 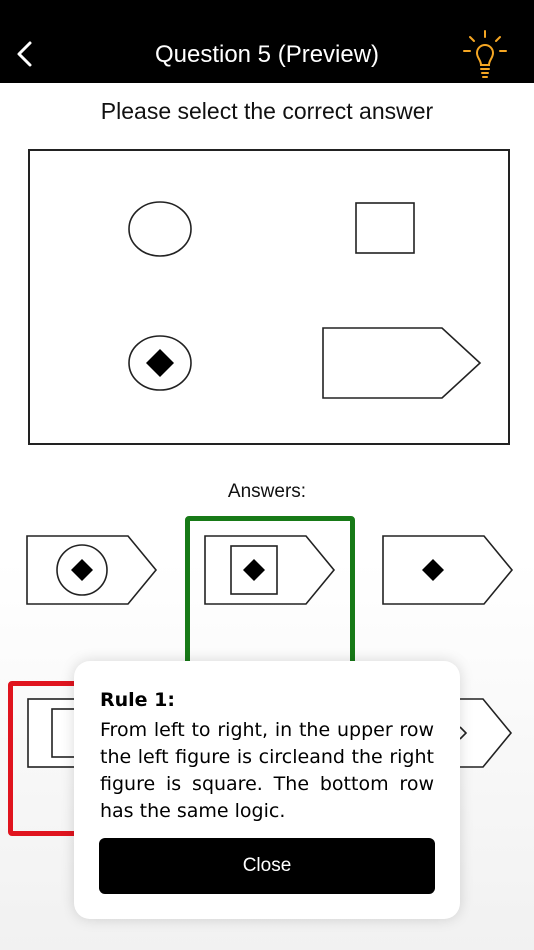 I want to click on popup-title: Rule 1:, so click(x=137, y=700).